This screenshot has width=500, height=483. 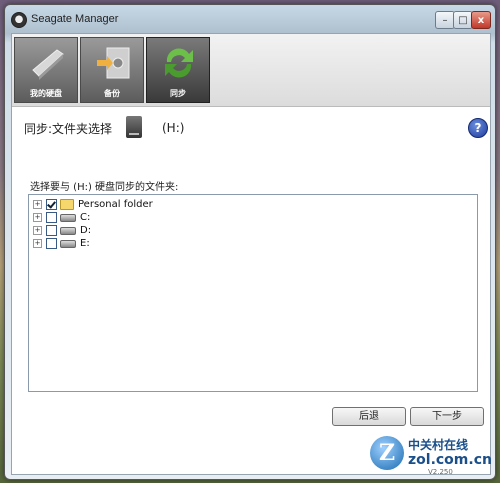 I want to click on safe-backup-icon, so click(x=113, y=63).